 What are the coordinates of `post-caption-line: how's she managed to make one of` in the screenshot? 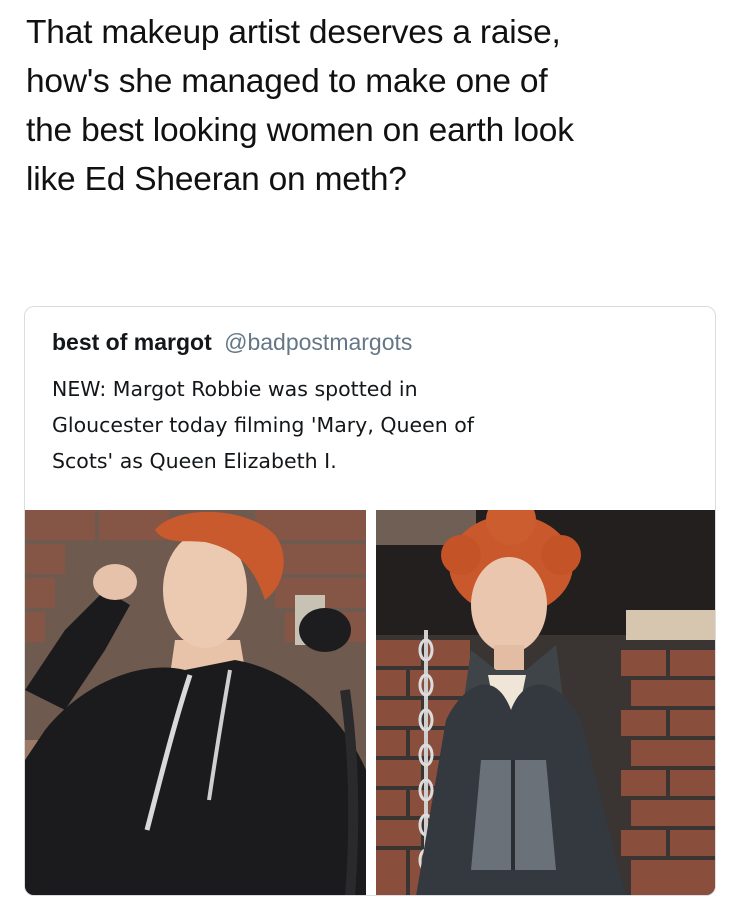 It's located at (287, 81).